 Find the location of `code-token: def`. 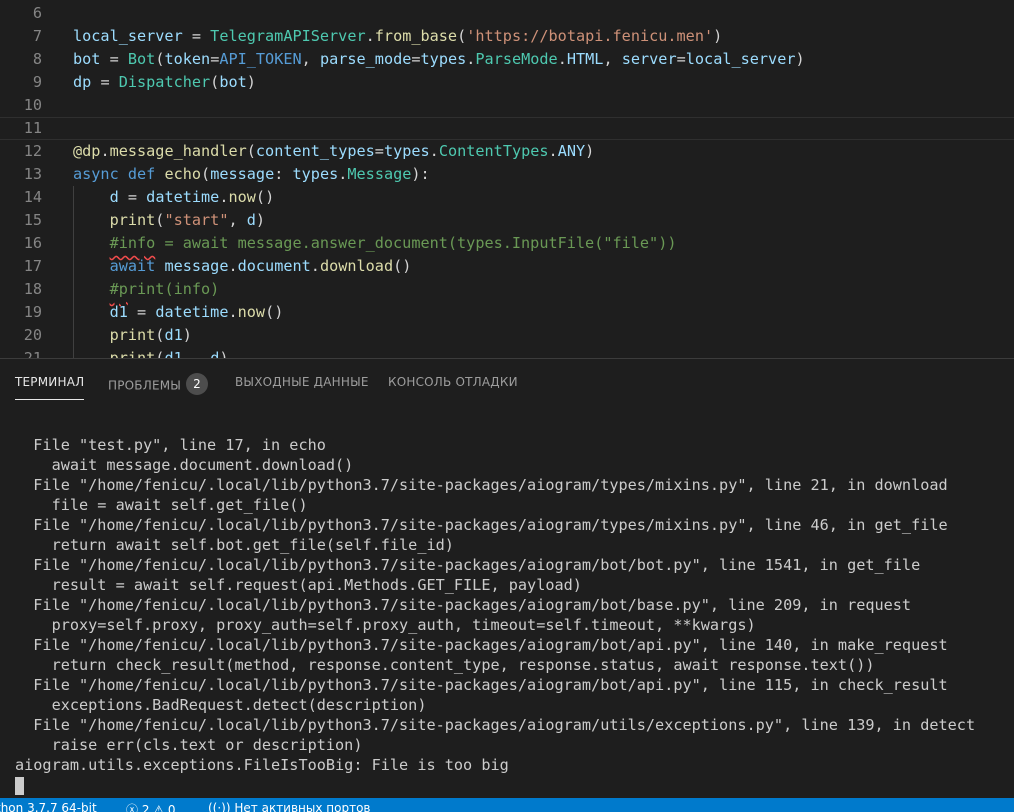

code-token: def is located at coordinates (141, 174).